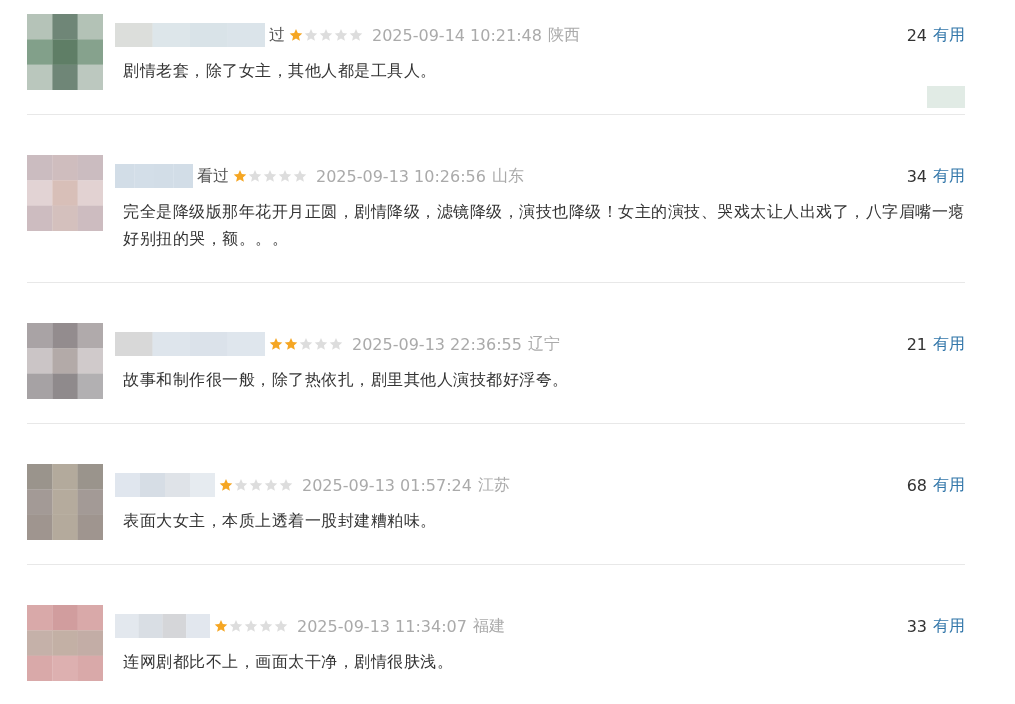  I want to click on watch-status: 看过, so click(213, 176).